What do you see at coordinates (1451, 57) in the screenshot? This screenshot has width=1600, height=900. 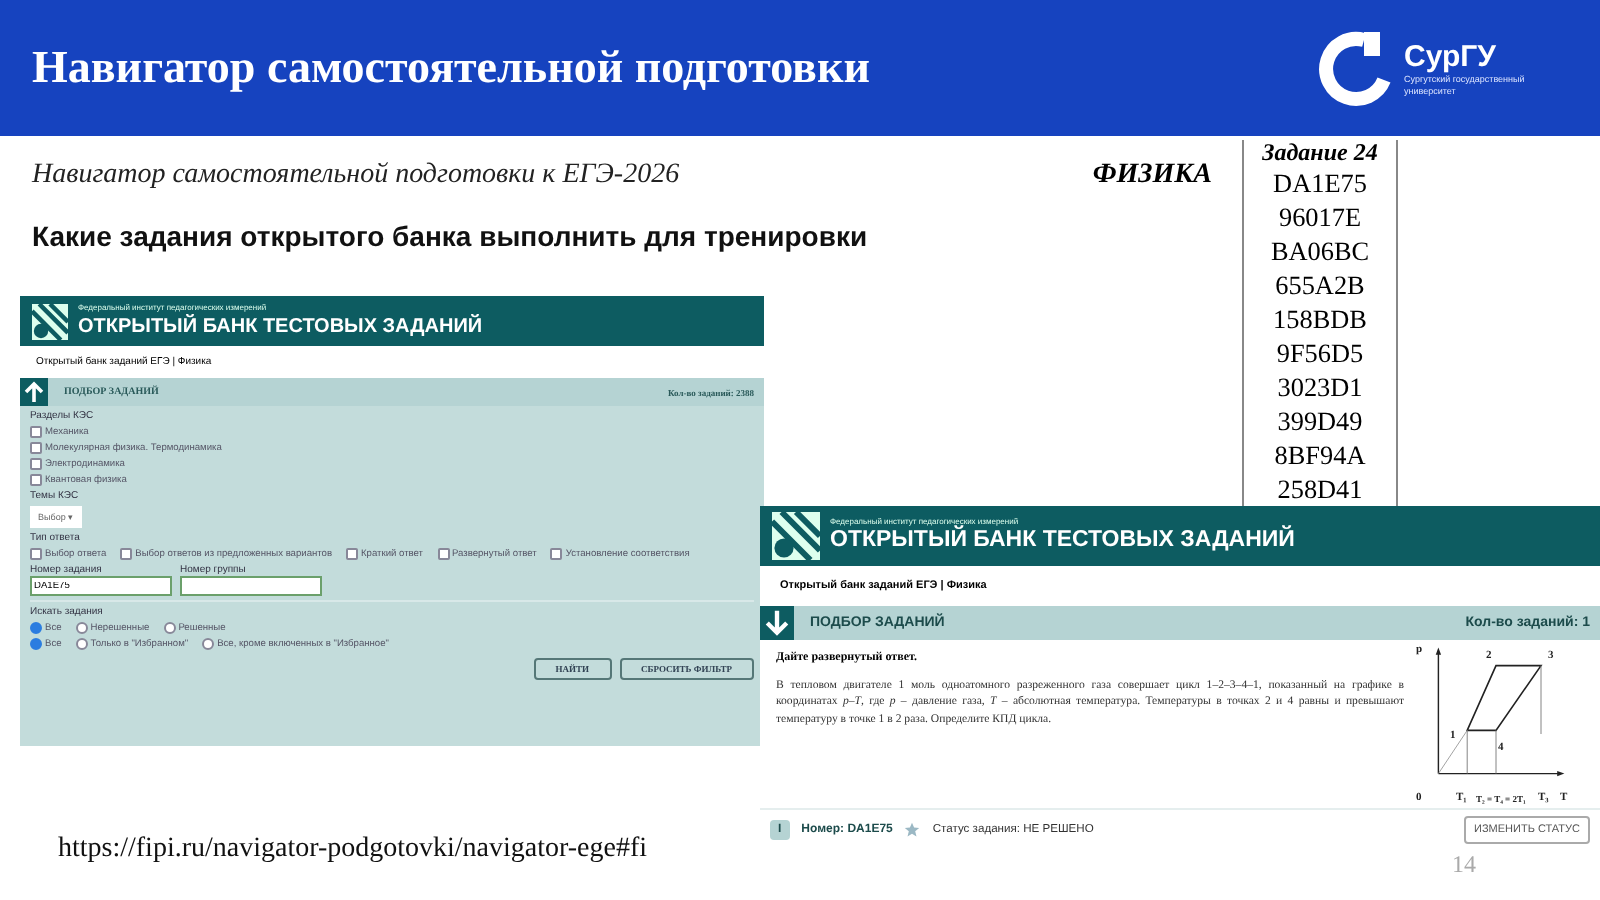 I see `logo-name: СурГУ` at bounding box center [1451, 57].